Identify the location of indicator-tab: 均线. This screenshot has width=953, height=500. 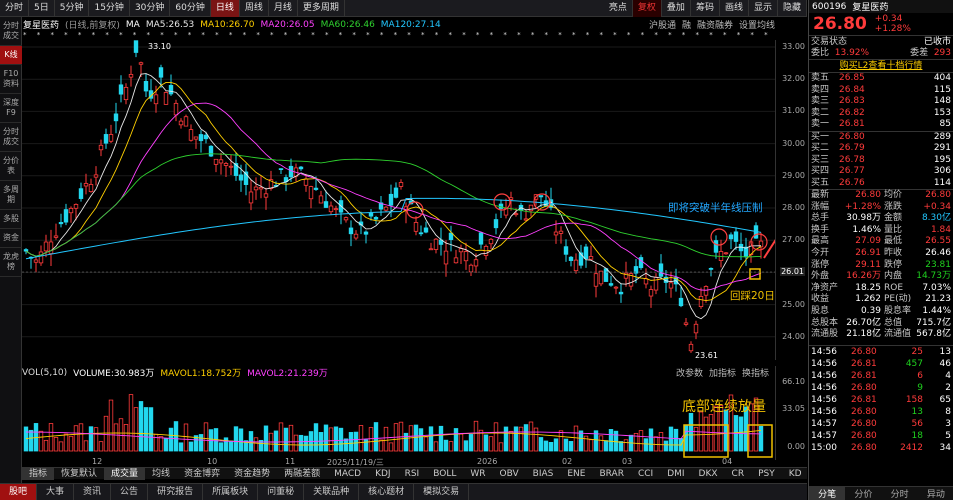
(161, 474).